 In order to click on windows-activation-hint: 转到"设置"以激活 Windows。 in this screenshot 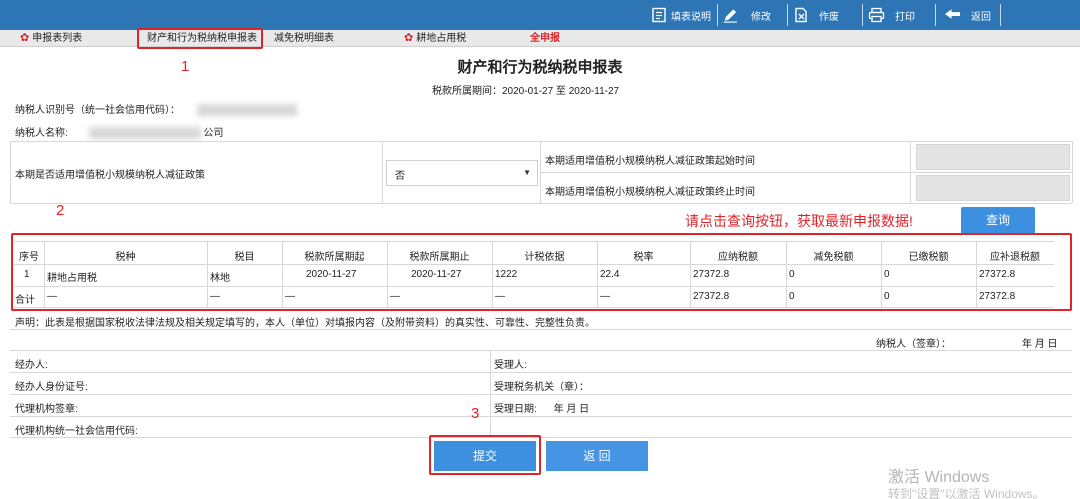, I will do `click(966, 493)`.